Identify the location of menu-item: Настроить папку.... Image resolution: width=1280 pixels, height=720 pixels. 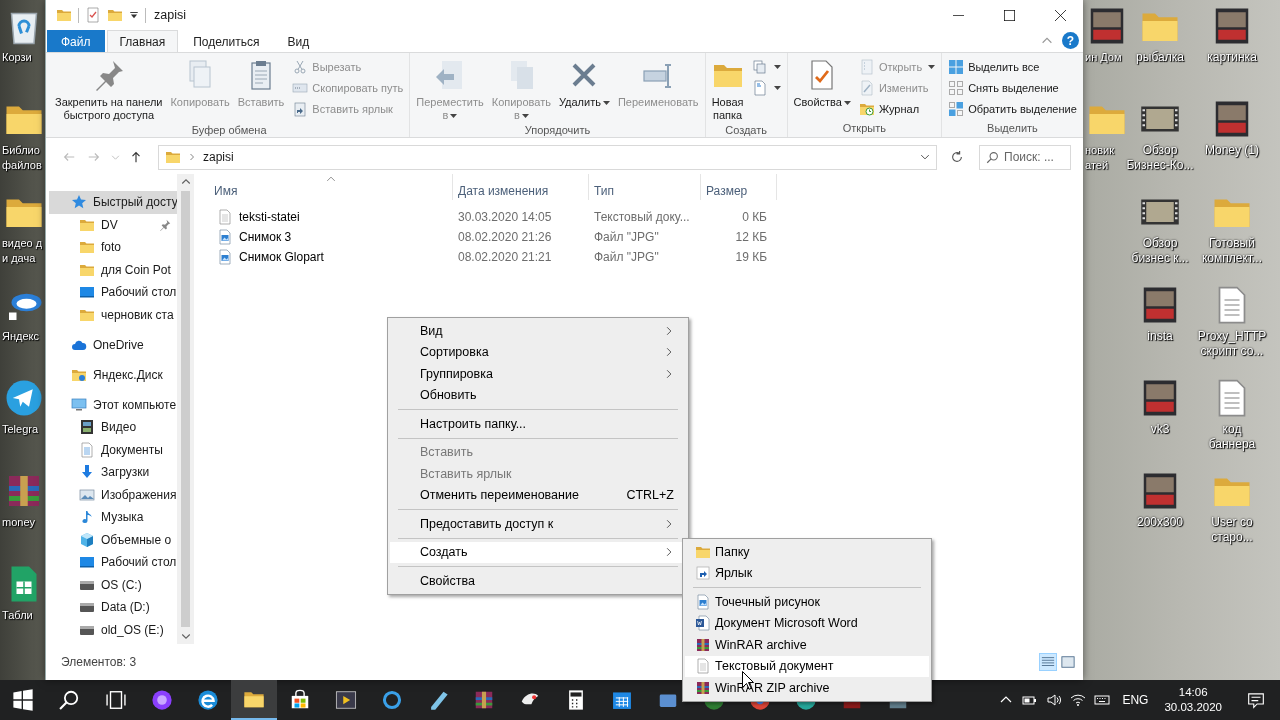
(538, 424).